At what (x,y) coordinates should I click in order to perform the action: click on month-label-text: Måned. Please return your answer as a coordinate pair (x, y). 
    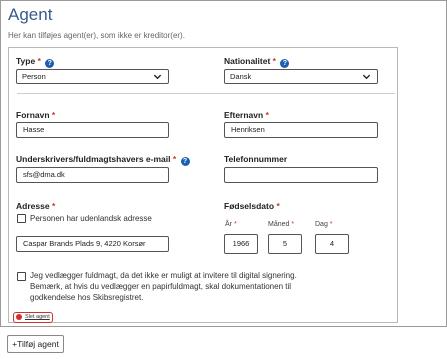
    Looking at the image, I should click on (279, 224).